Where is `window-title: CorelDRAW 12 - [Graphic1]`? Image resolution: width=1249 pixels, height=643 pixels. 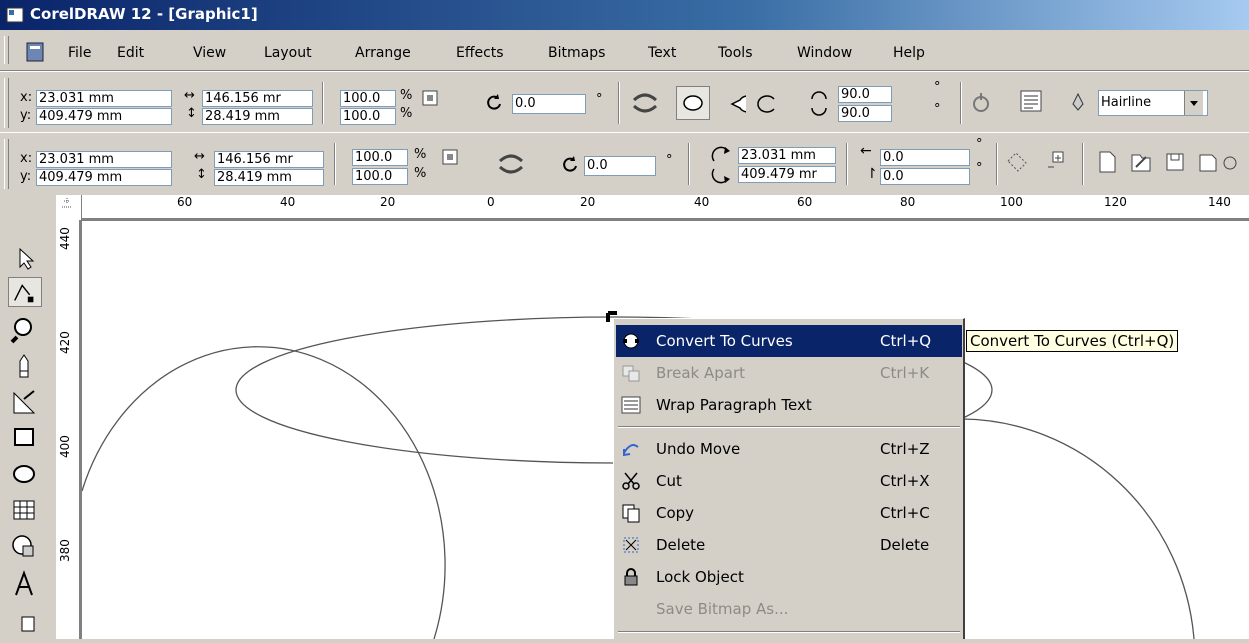 window-title: CorelDRAW 12 - [Graphic1] is located at coordinates (144, 14).